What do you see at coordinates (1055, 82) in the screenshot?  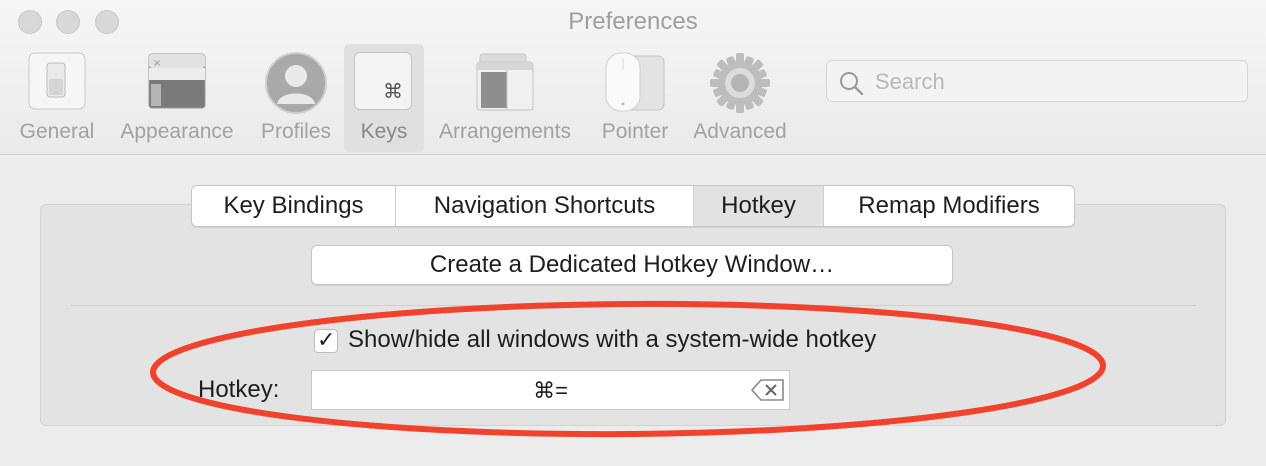 I see `search-input` at bounding box center [1055, 82].